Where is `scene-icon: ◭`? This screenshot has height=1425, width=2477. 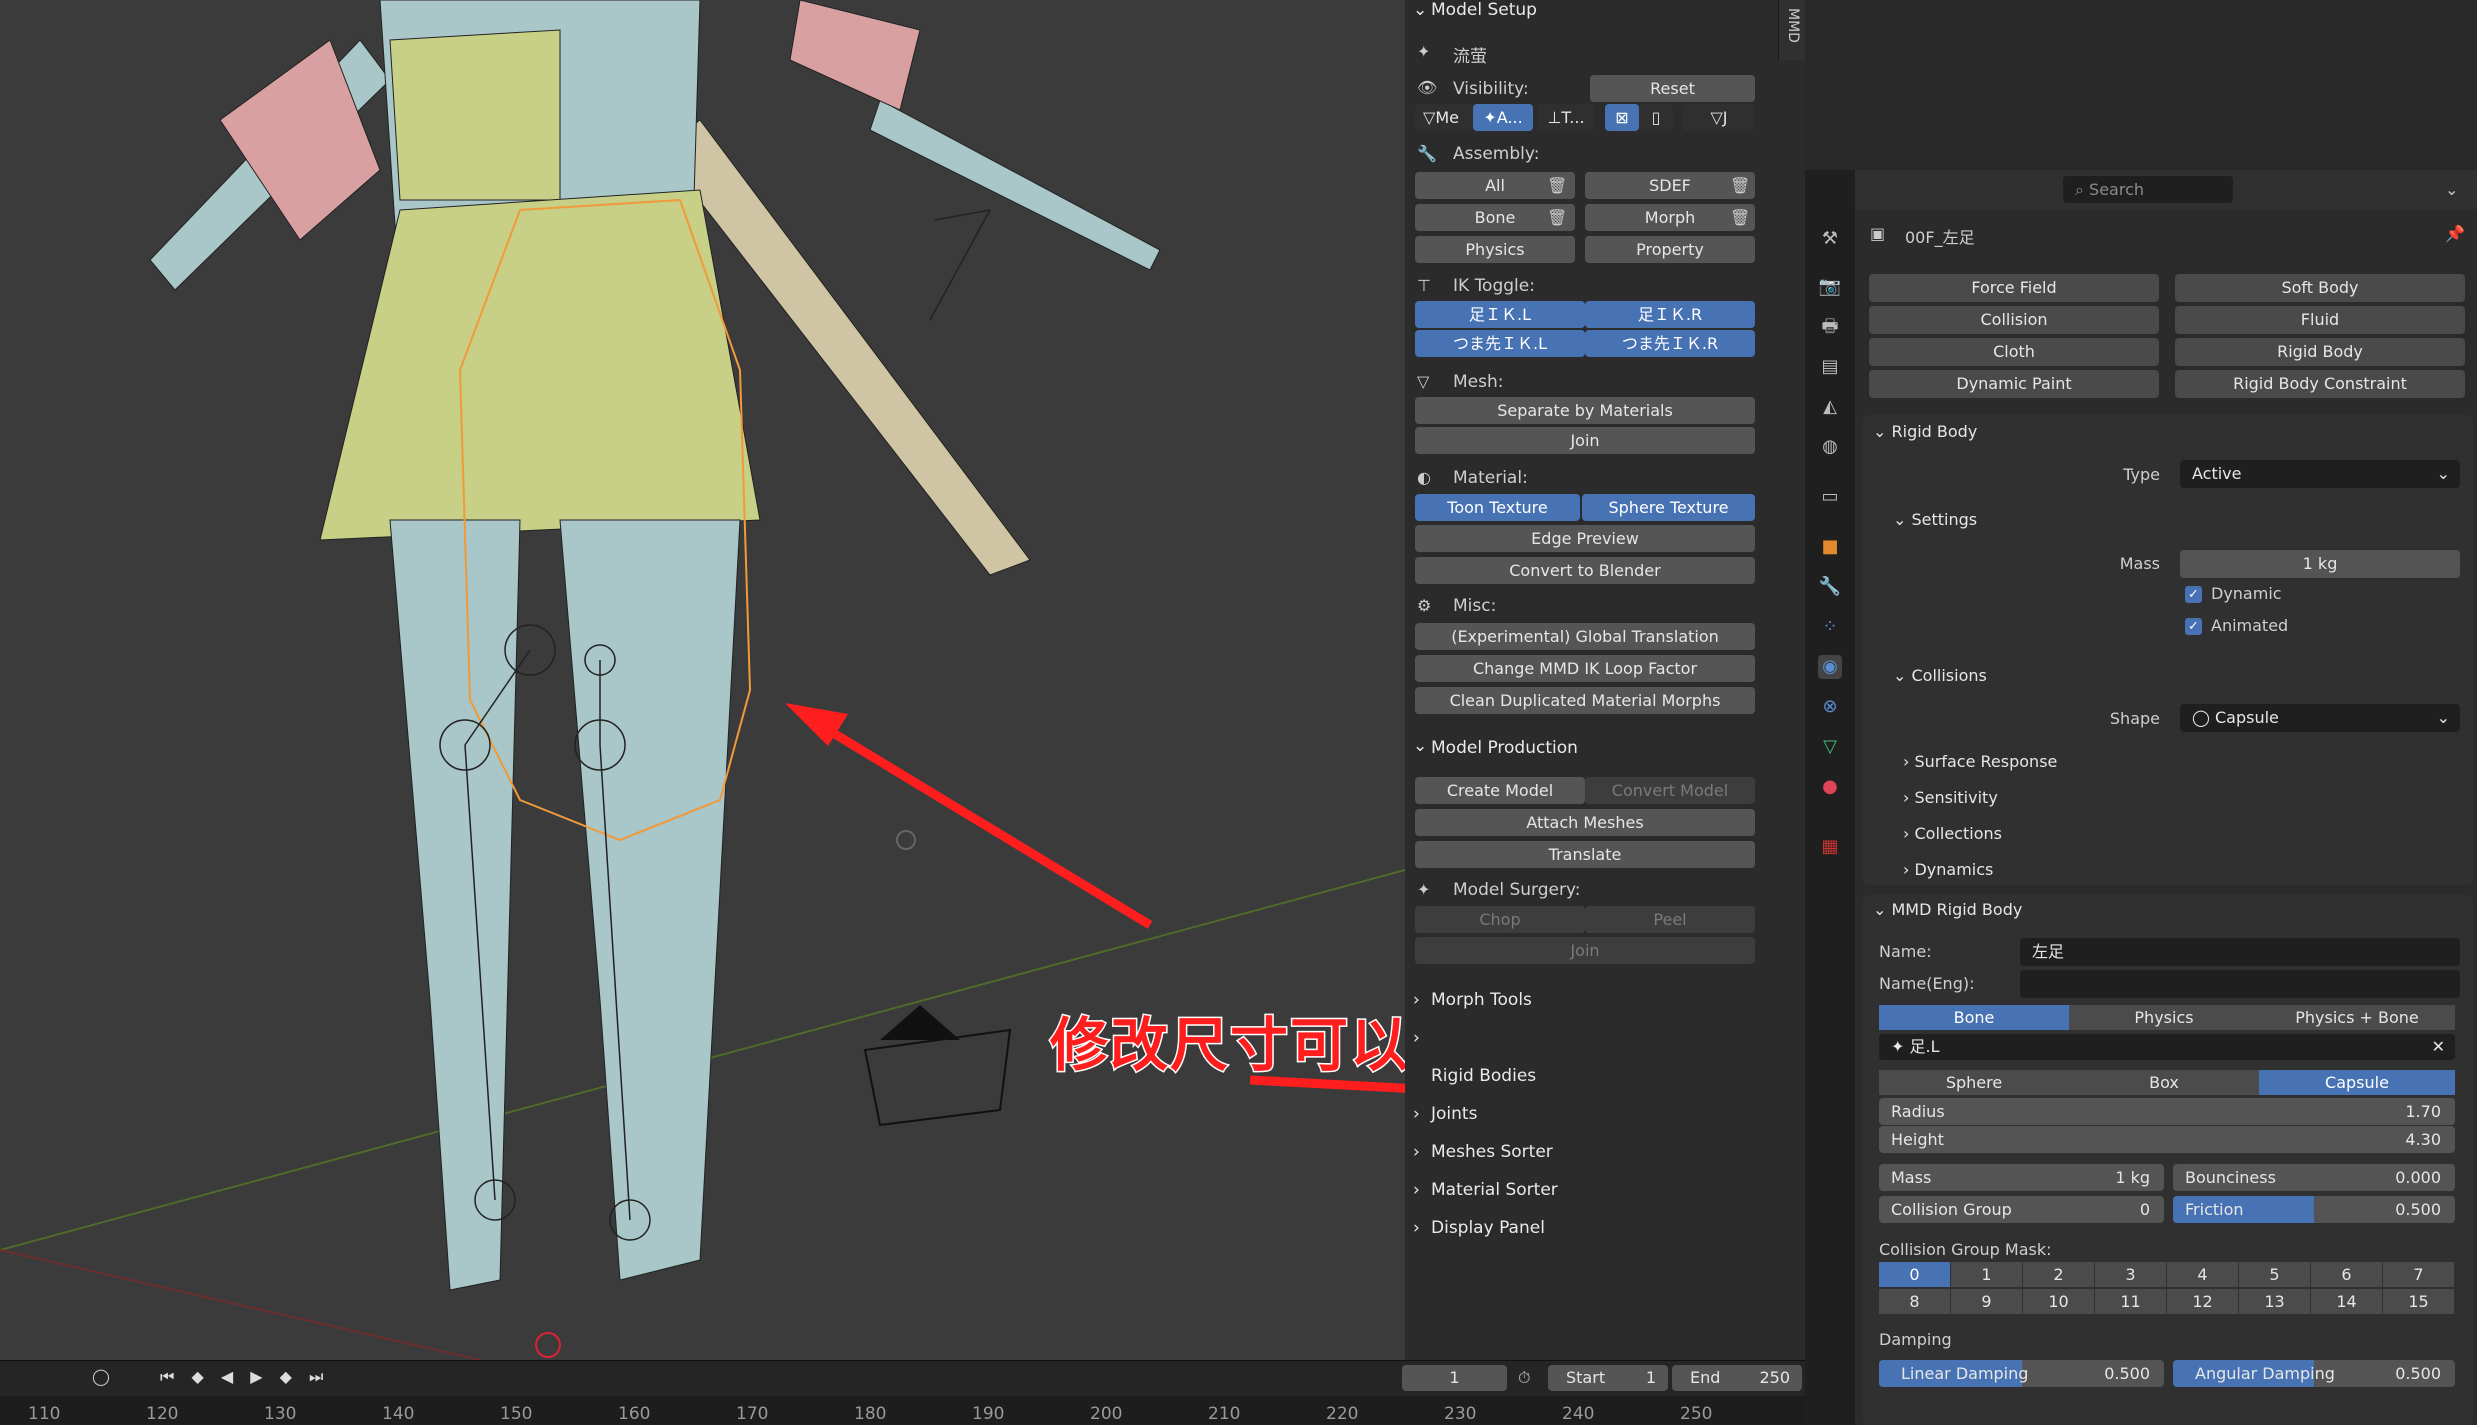
scene-icon: ◭ is located at coordinates (1830, 407).